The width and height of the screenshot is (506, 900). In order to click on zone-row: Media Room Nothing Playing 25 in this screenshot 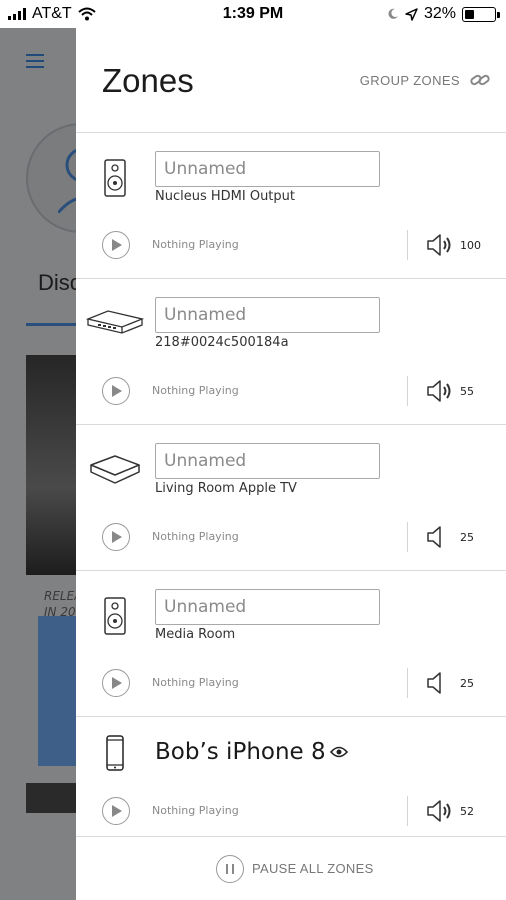, I will do `click(291, 643)`.